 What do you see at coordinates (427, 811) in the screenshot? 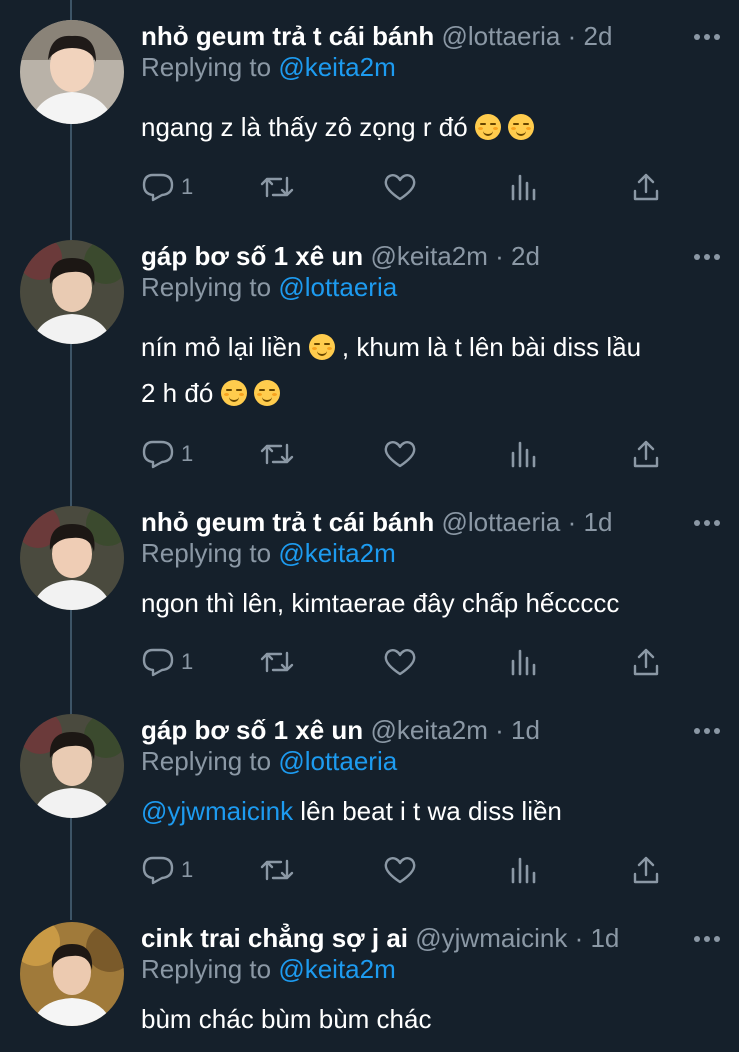
I see `tweet-text-line: lên beat i t wa diss liền` at bounding box center [427, 811].